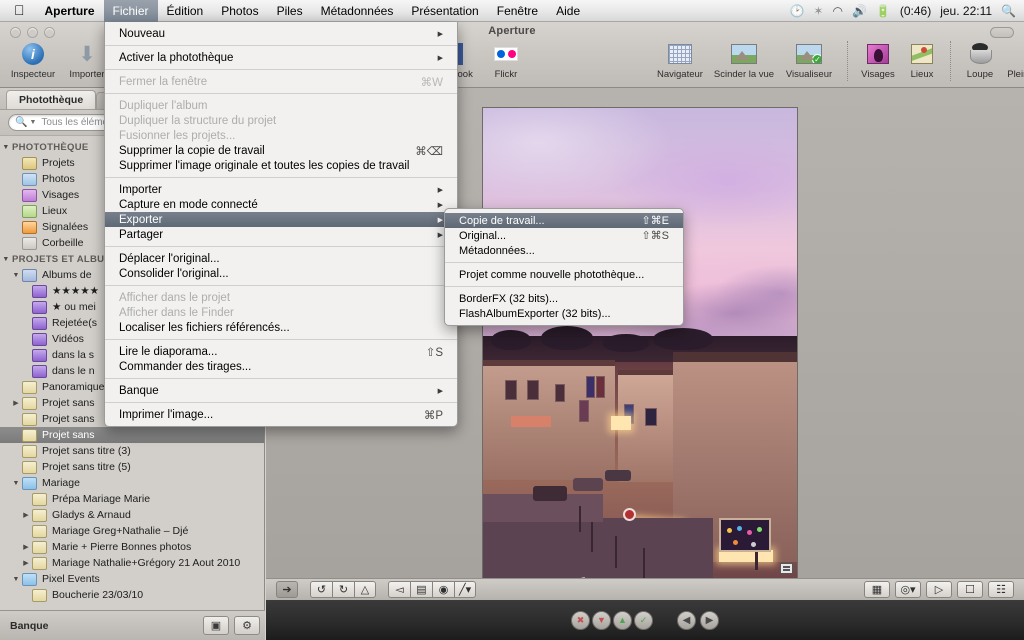 The image size is (1024, 640). What do you see at coordinates (185, 11) in the screenshot?
I see `menu-bar-item--dition: Édition` at bounding box center [185, 11].